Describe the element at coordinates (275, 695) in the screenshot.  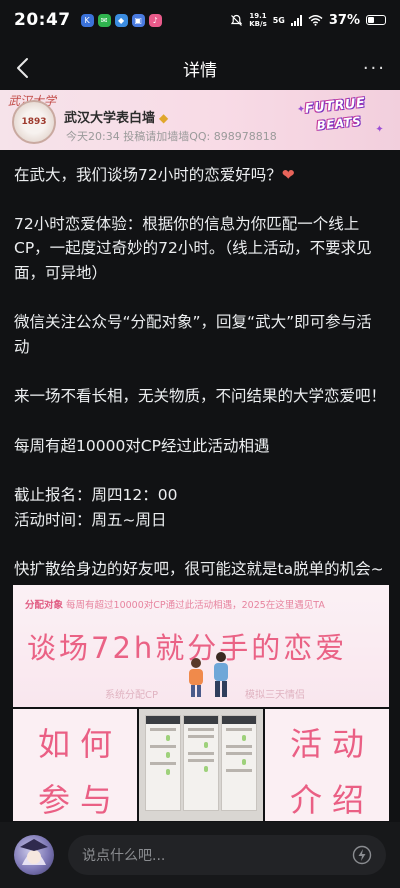
I see `promo-caption: 模拟三天情侣` at that location.